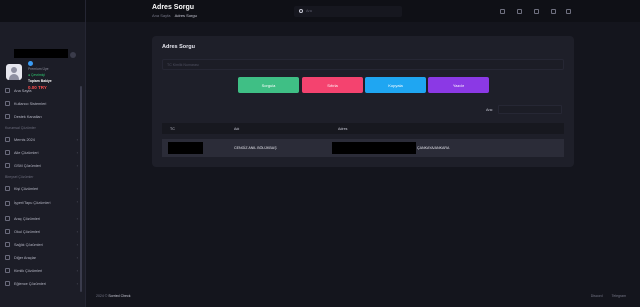 The width and height of the screenshot is (640, 307). What do you see at coordinates (28, 244) in the screenshot?
I see `sidebar-item-label: Sağlık Çözümleri` at bounding box center [28, 244].